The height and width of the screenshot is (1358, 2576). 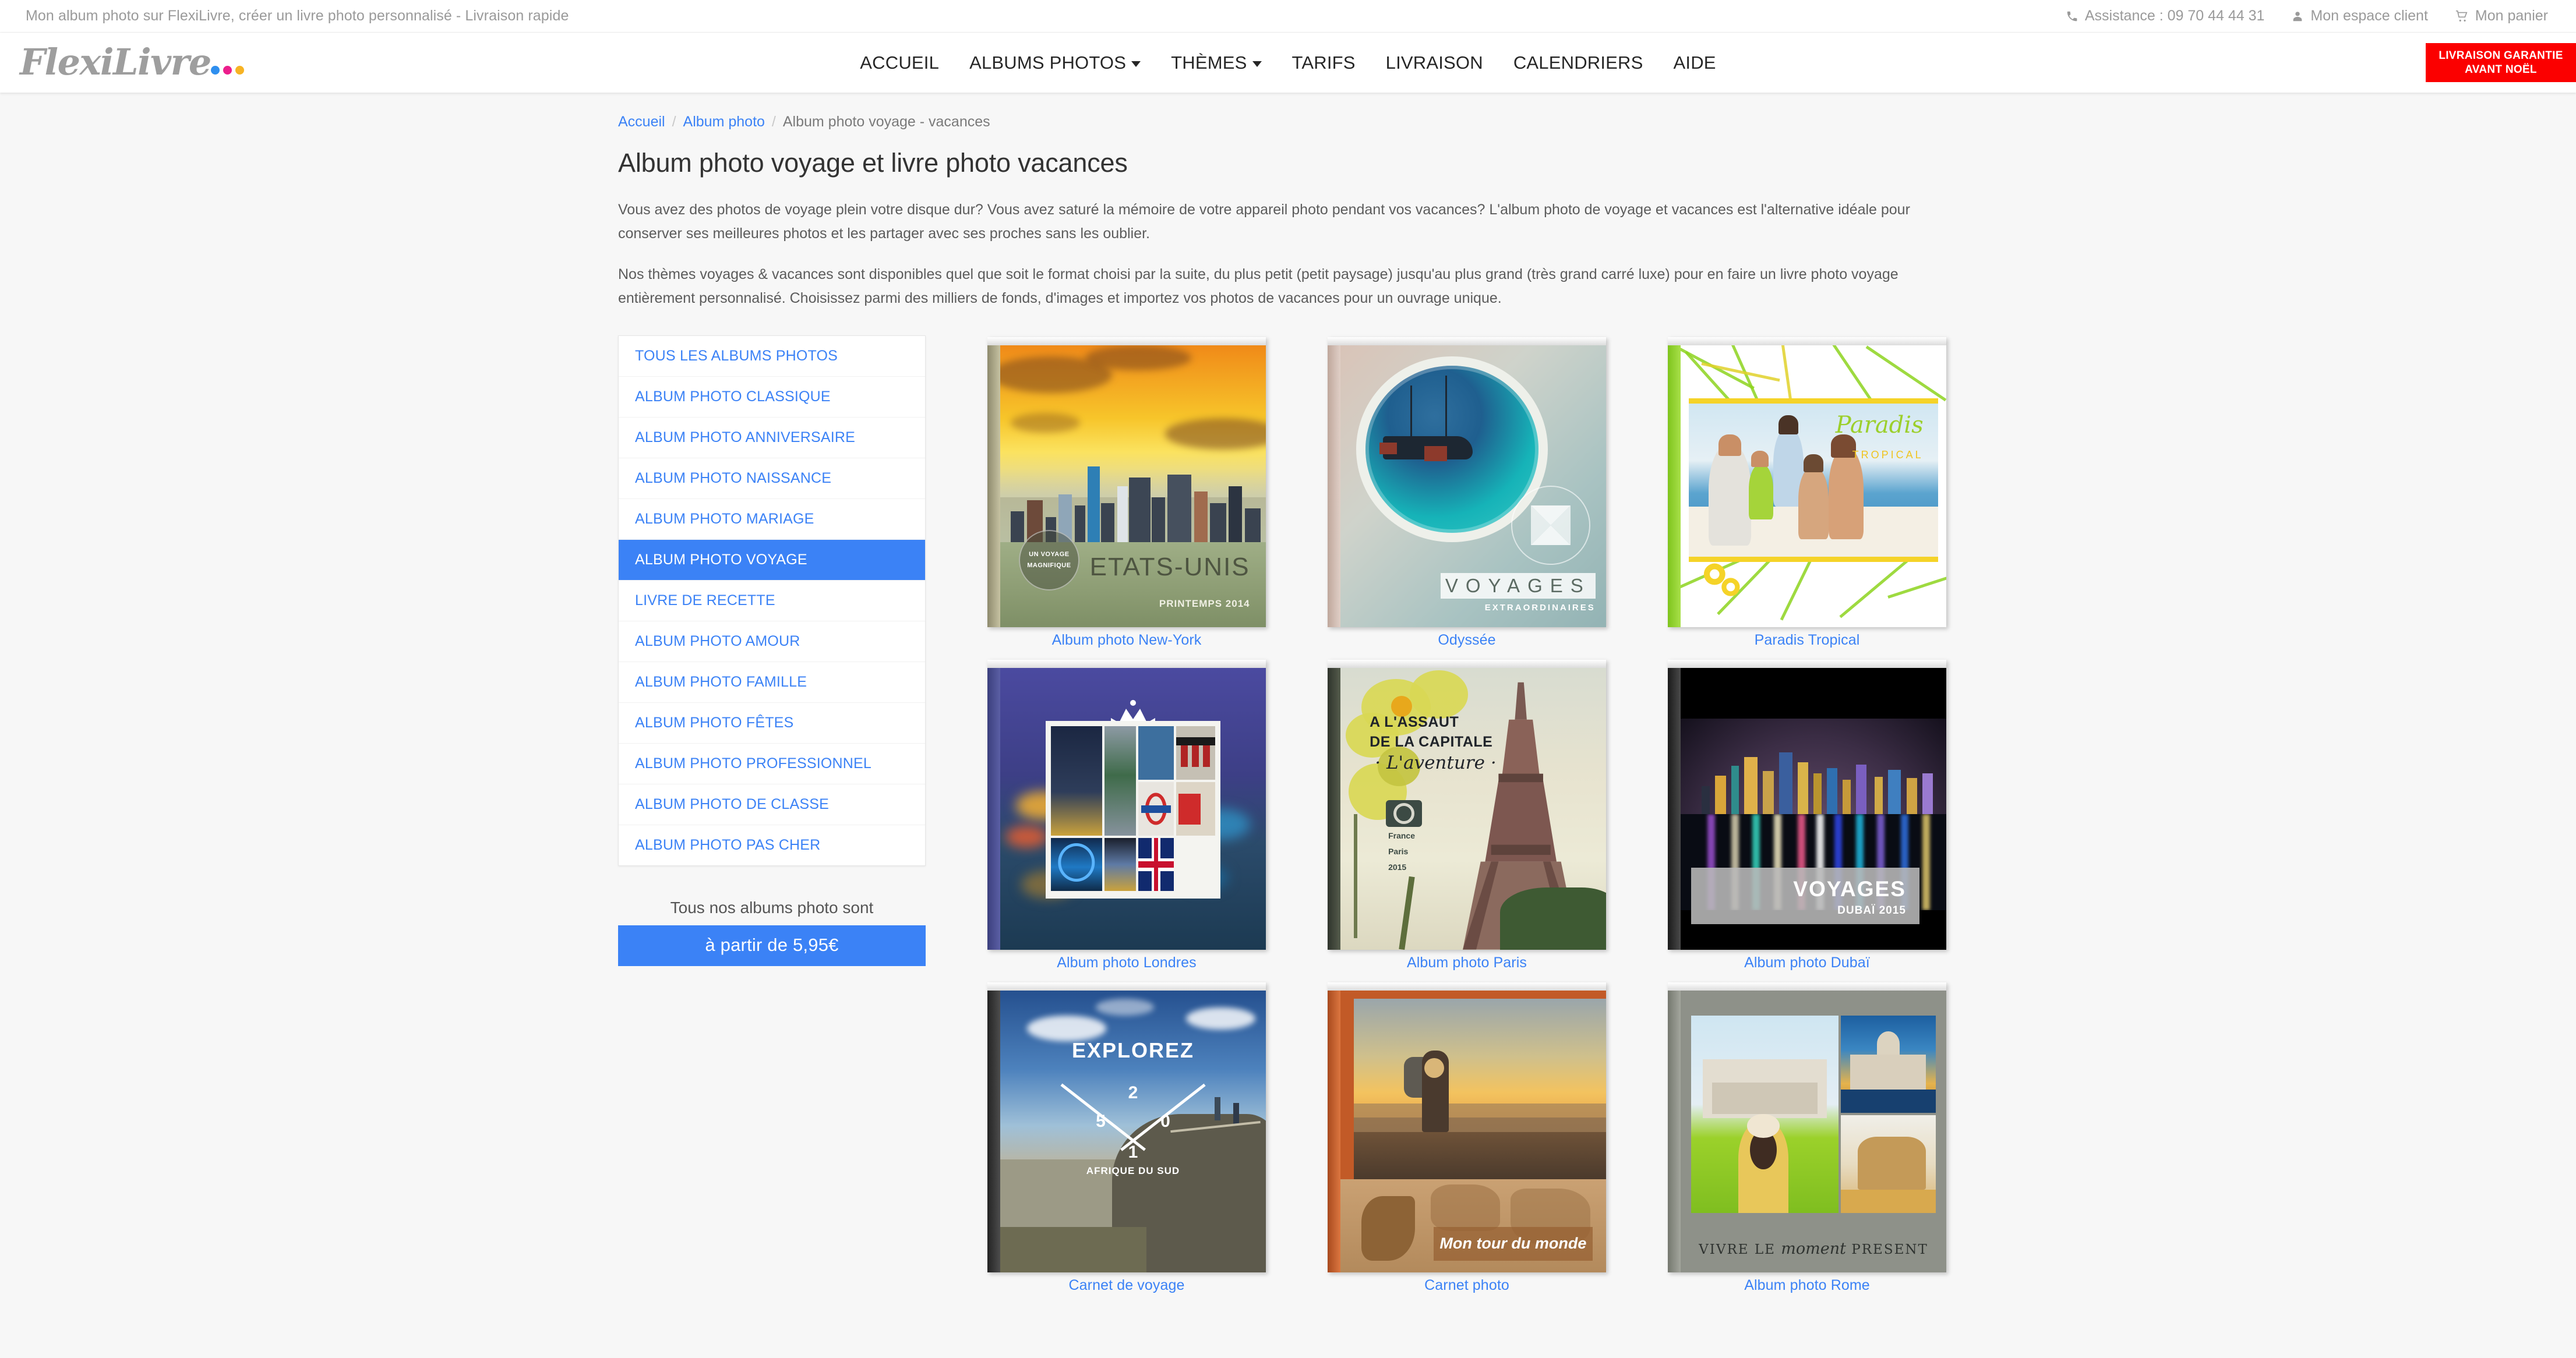 What do you see at coordinates (1049, 565) in the screenshot?
I see `cover-stamp-line-2: MAGNIFIQUE` at bounding box center [1049, 565].